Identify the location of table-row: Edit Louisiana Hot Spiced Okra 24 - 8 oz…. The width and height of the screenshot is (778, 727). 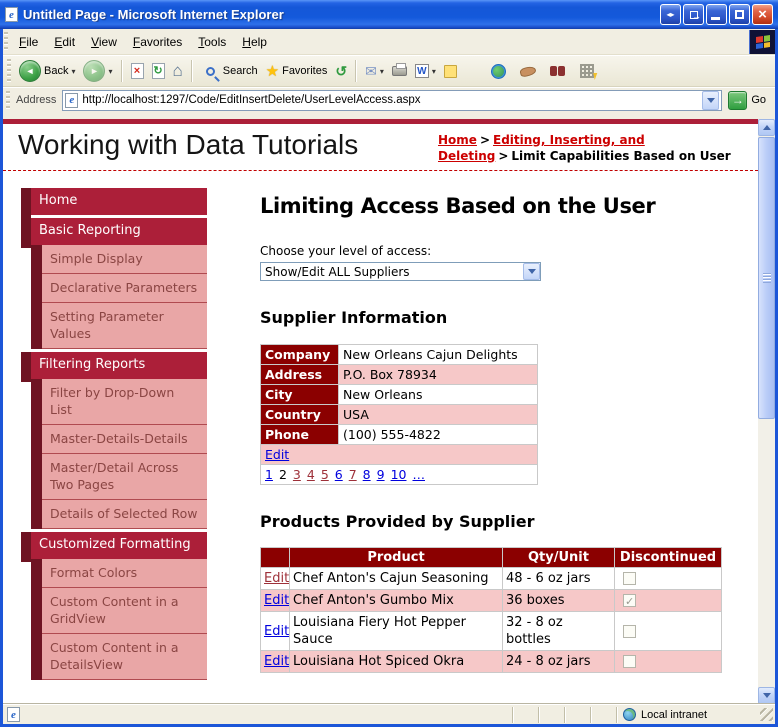
(491, 661).